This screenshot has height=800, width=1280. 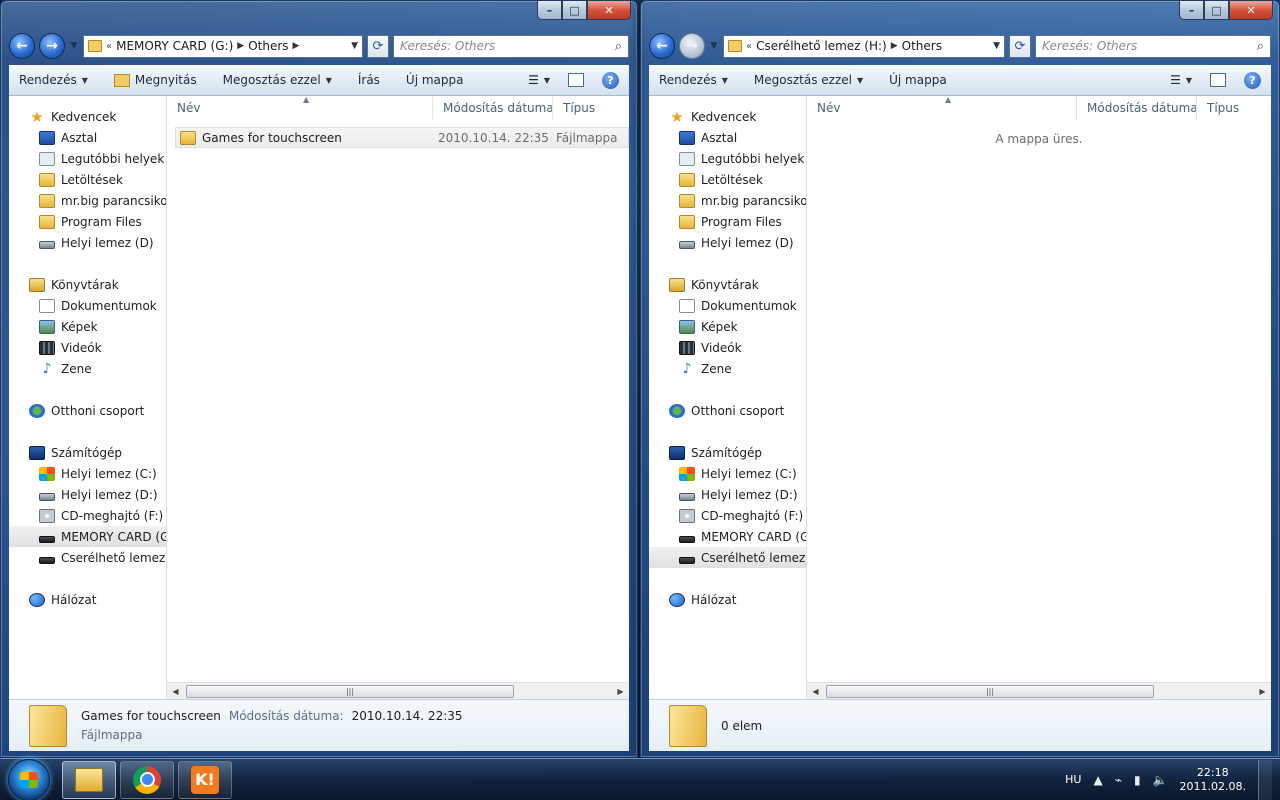 I want to click on address-bar: « MEMORY CARD (G:) ▶ Others ▶ ▼, so click(x=223, y=46).